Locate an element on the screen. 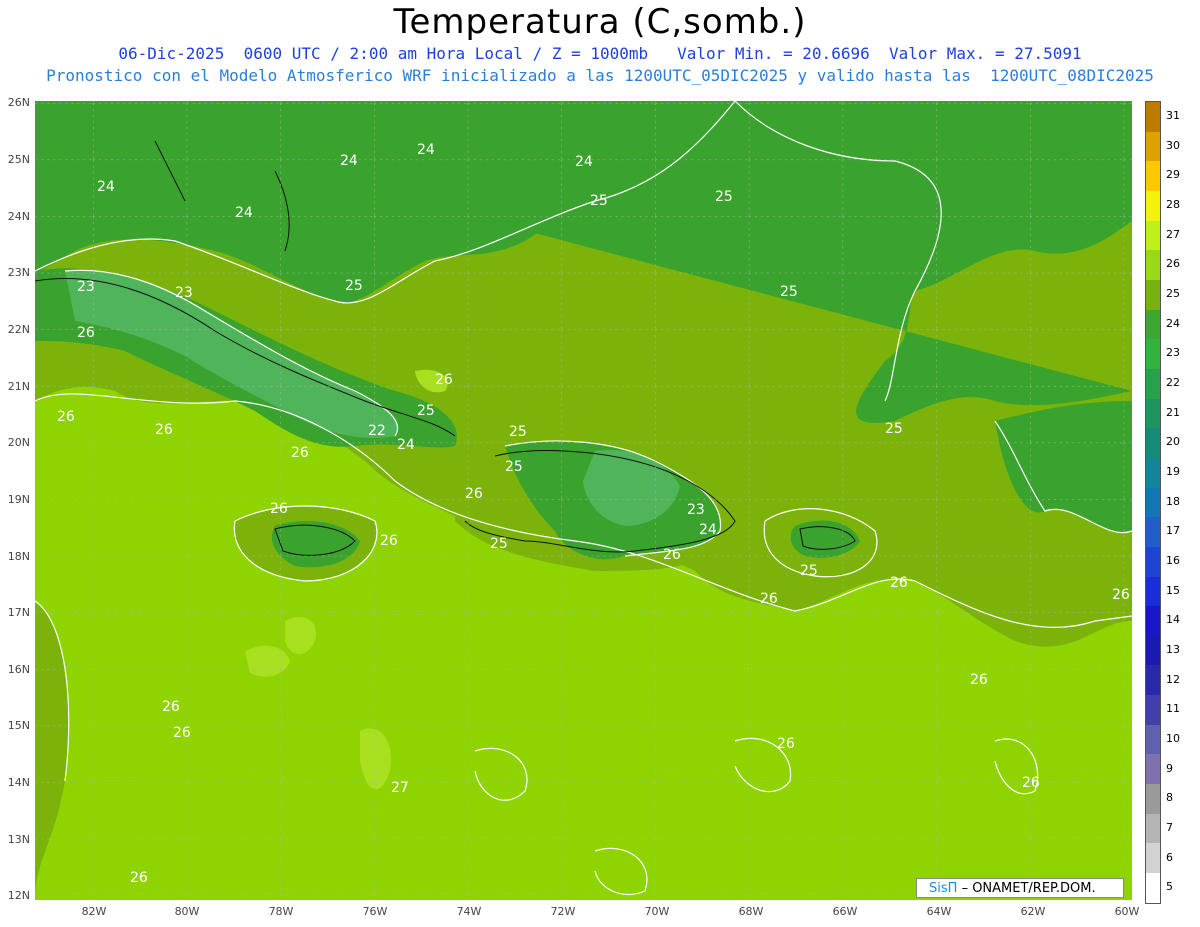  lat-label: 21N is located at coordinates (18, 386).